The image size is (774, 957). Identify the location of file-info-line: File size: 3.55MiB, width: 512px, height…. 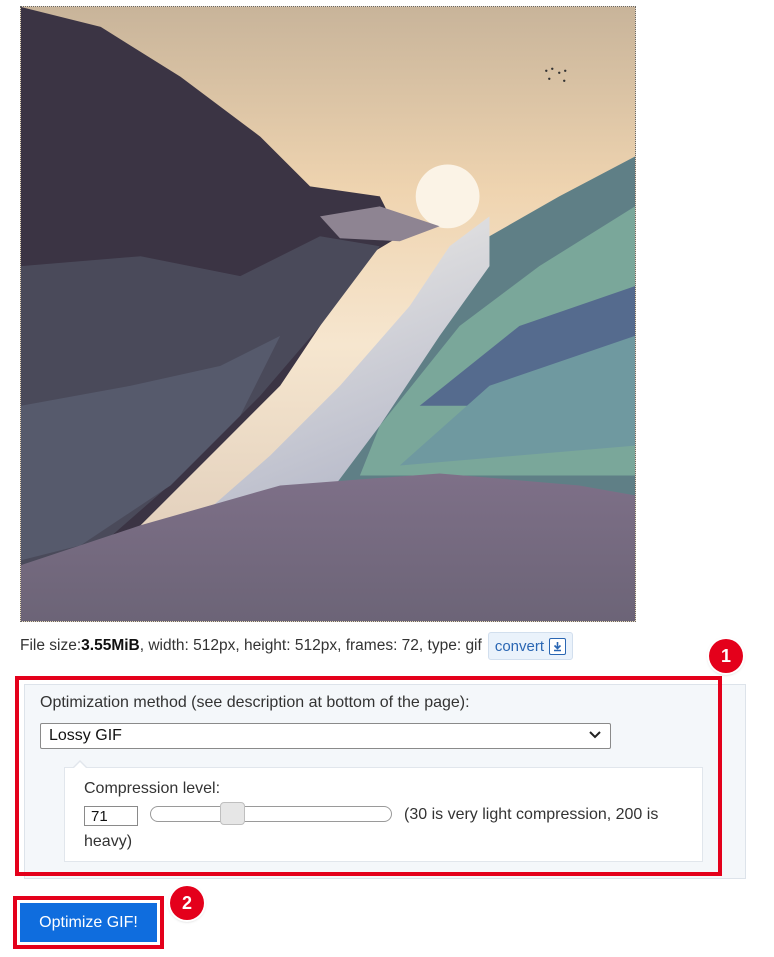
(297, 646).